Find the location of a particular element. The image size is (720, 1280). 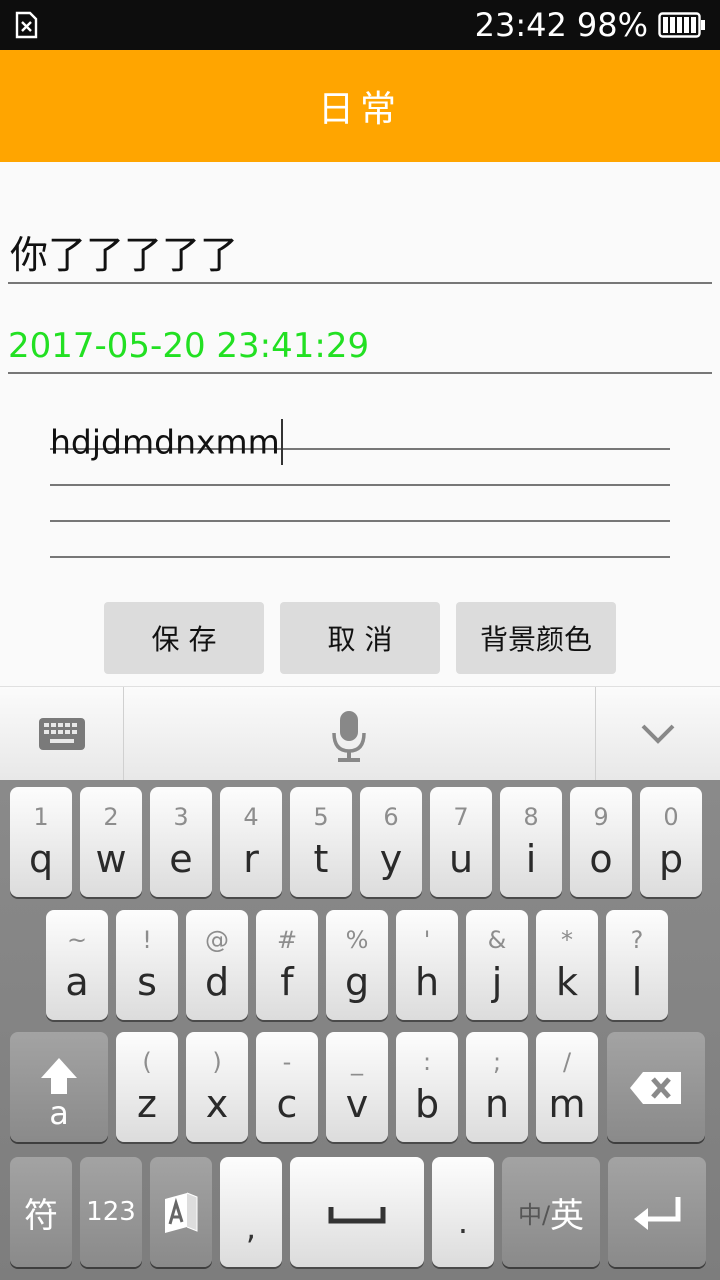

key-primary-label: y is located at coordinates (391, 859).